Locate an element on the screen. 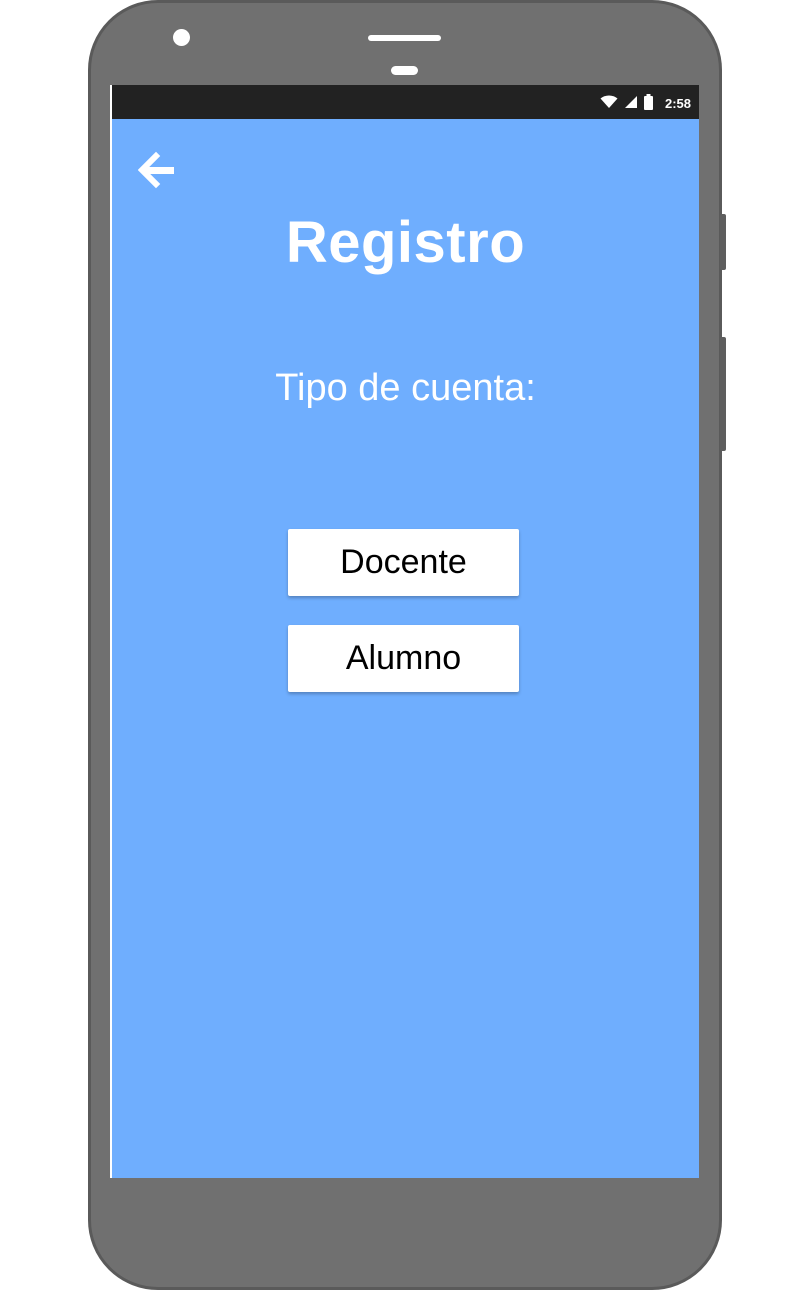  battery-icon is located at coordinates (648, 102).